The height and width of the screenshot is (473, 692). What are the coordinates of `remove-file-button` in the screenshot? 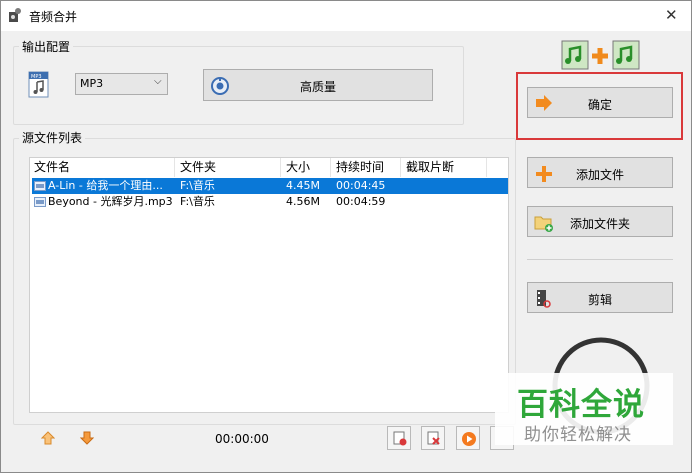 It's located at (399, 438).